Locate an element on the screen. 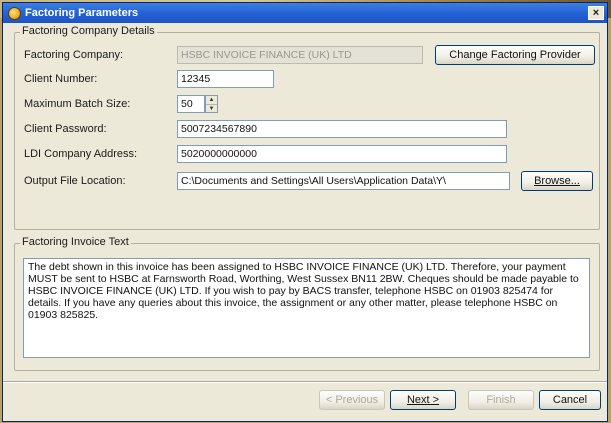 The height and width of the screenshot is (423, 611). output-file-location-label: Output File Location: is located at coordinates (75, 181).